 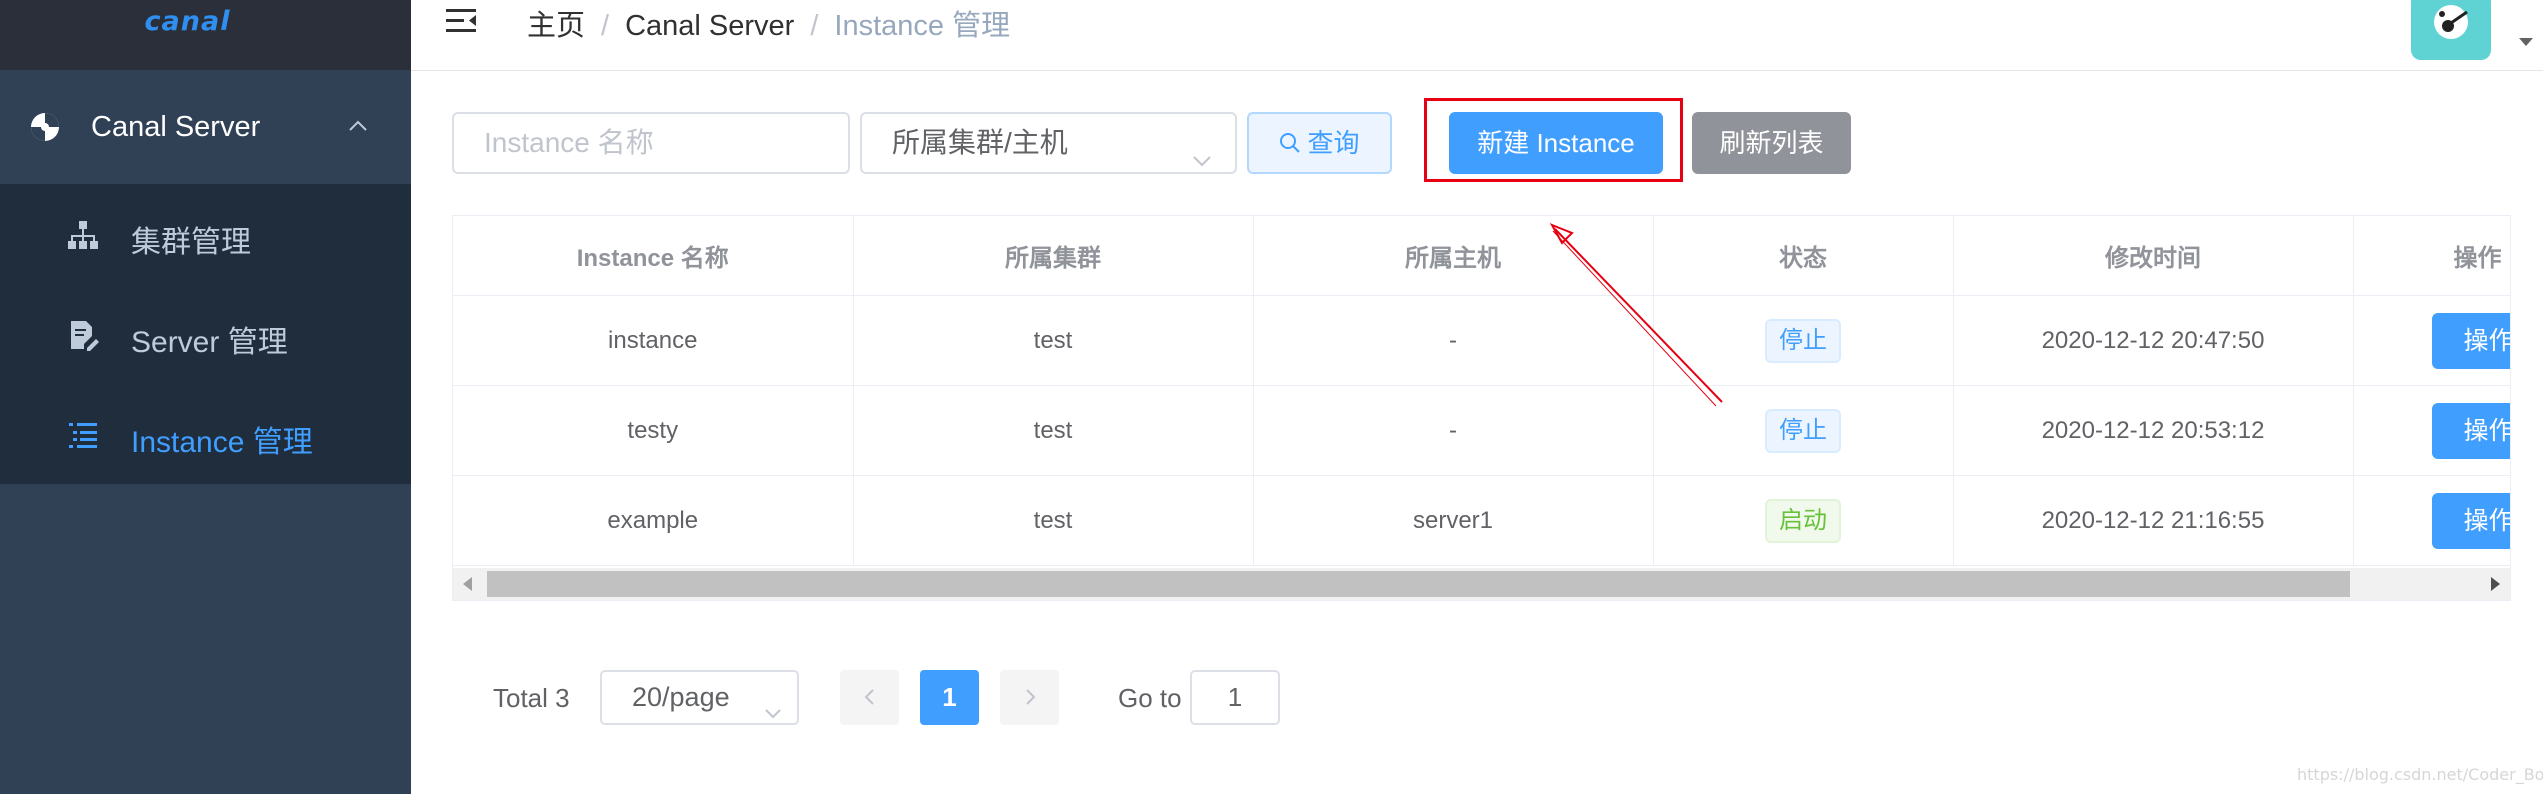 I want to click on column-header: 修改时间, so click(x=2153, y=256).